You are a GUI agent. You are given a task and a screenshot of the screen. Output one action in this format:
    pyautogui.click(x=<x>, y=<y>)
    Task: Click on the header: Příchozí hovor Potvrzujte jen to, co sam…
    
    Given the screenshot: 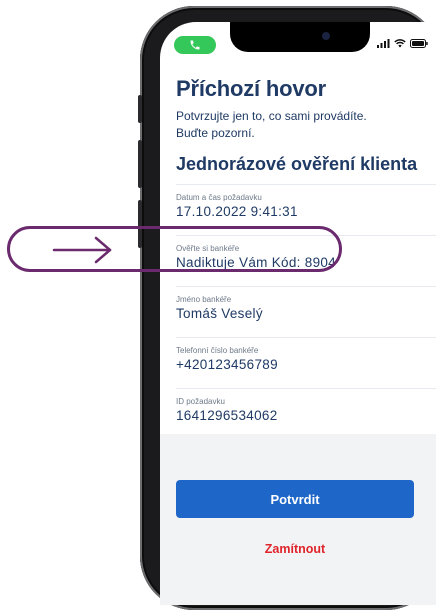 What is the action you would take?
    pyautogui.click(x=306, y=125)
    